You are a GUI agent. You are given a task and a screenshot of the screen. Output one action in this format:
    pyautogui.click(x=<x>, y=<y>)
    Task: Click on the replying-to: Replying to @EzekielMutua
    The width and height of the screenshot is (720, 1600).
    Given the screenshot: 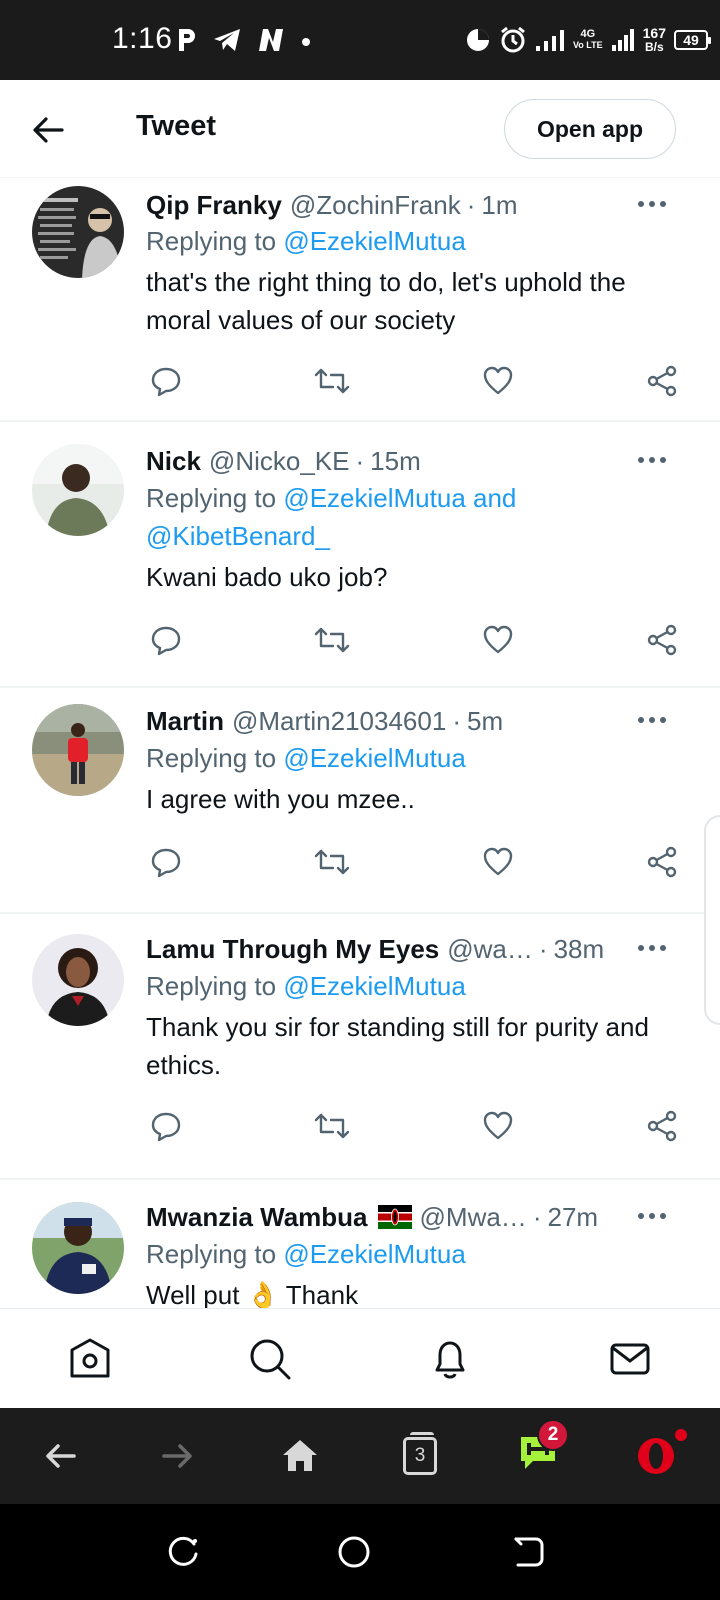 What is the action you would take?
    pyautogui.click(x=421, y=241)
    